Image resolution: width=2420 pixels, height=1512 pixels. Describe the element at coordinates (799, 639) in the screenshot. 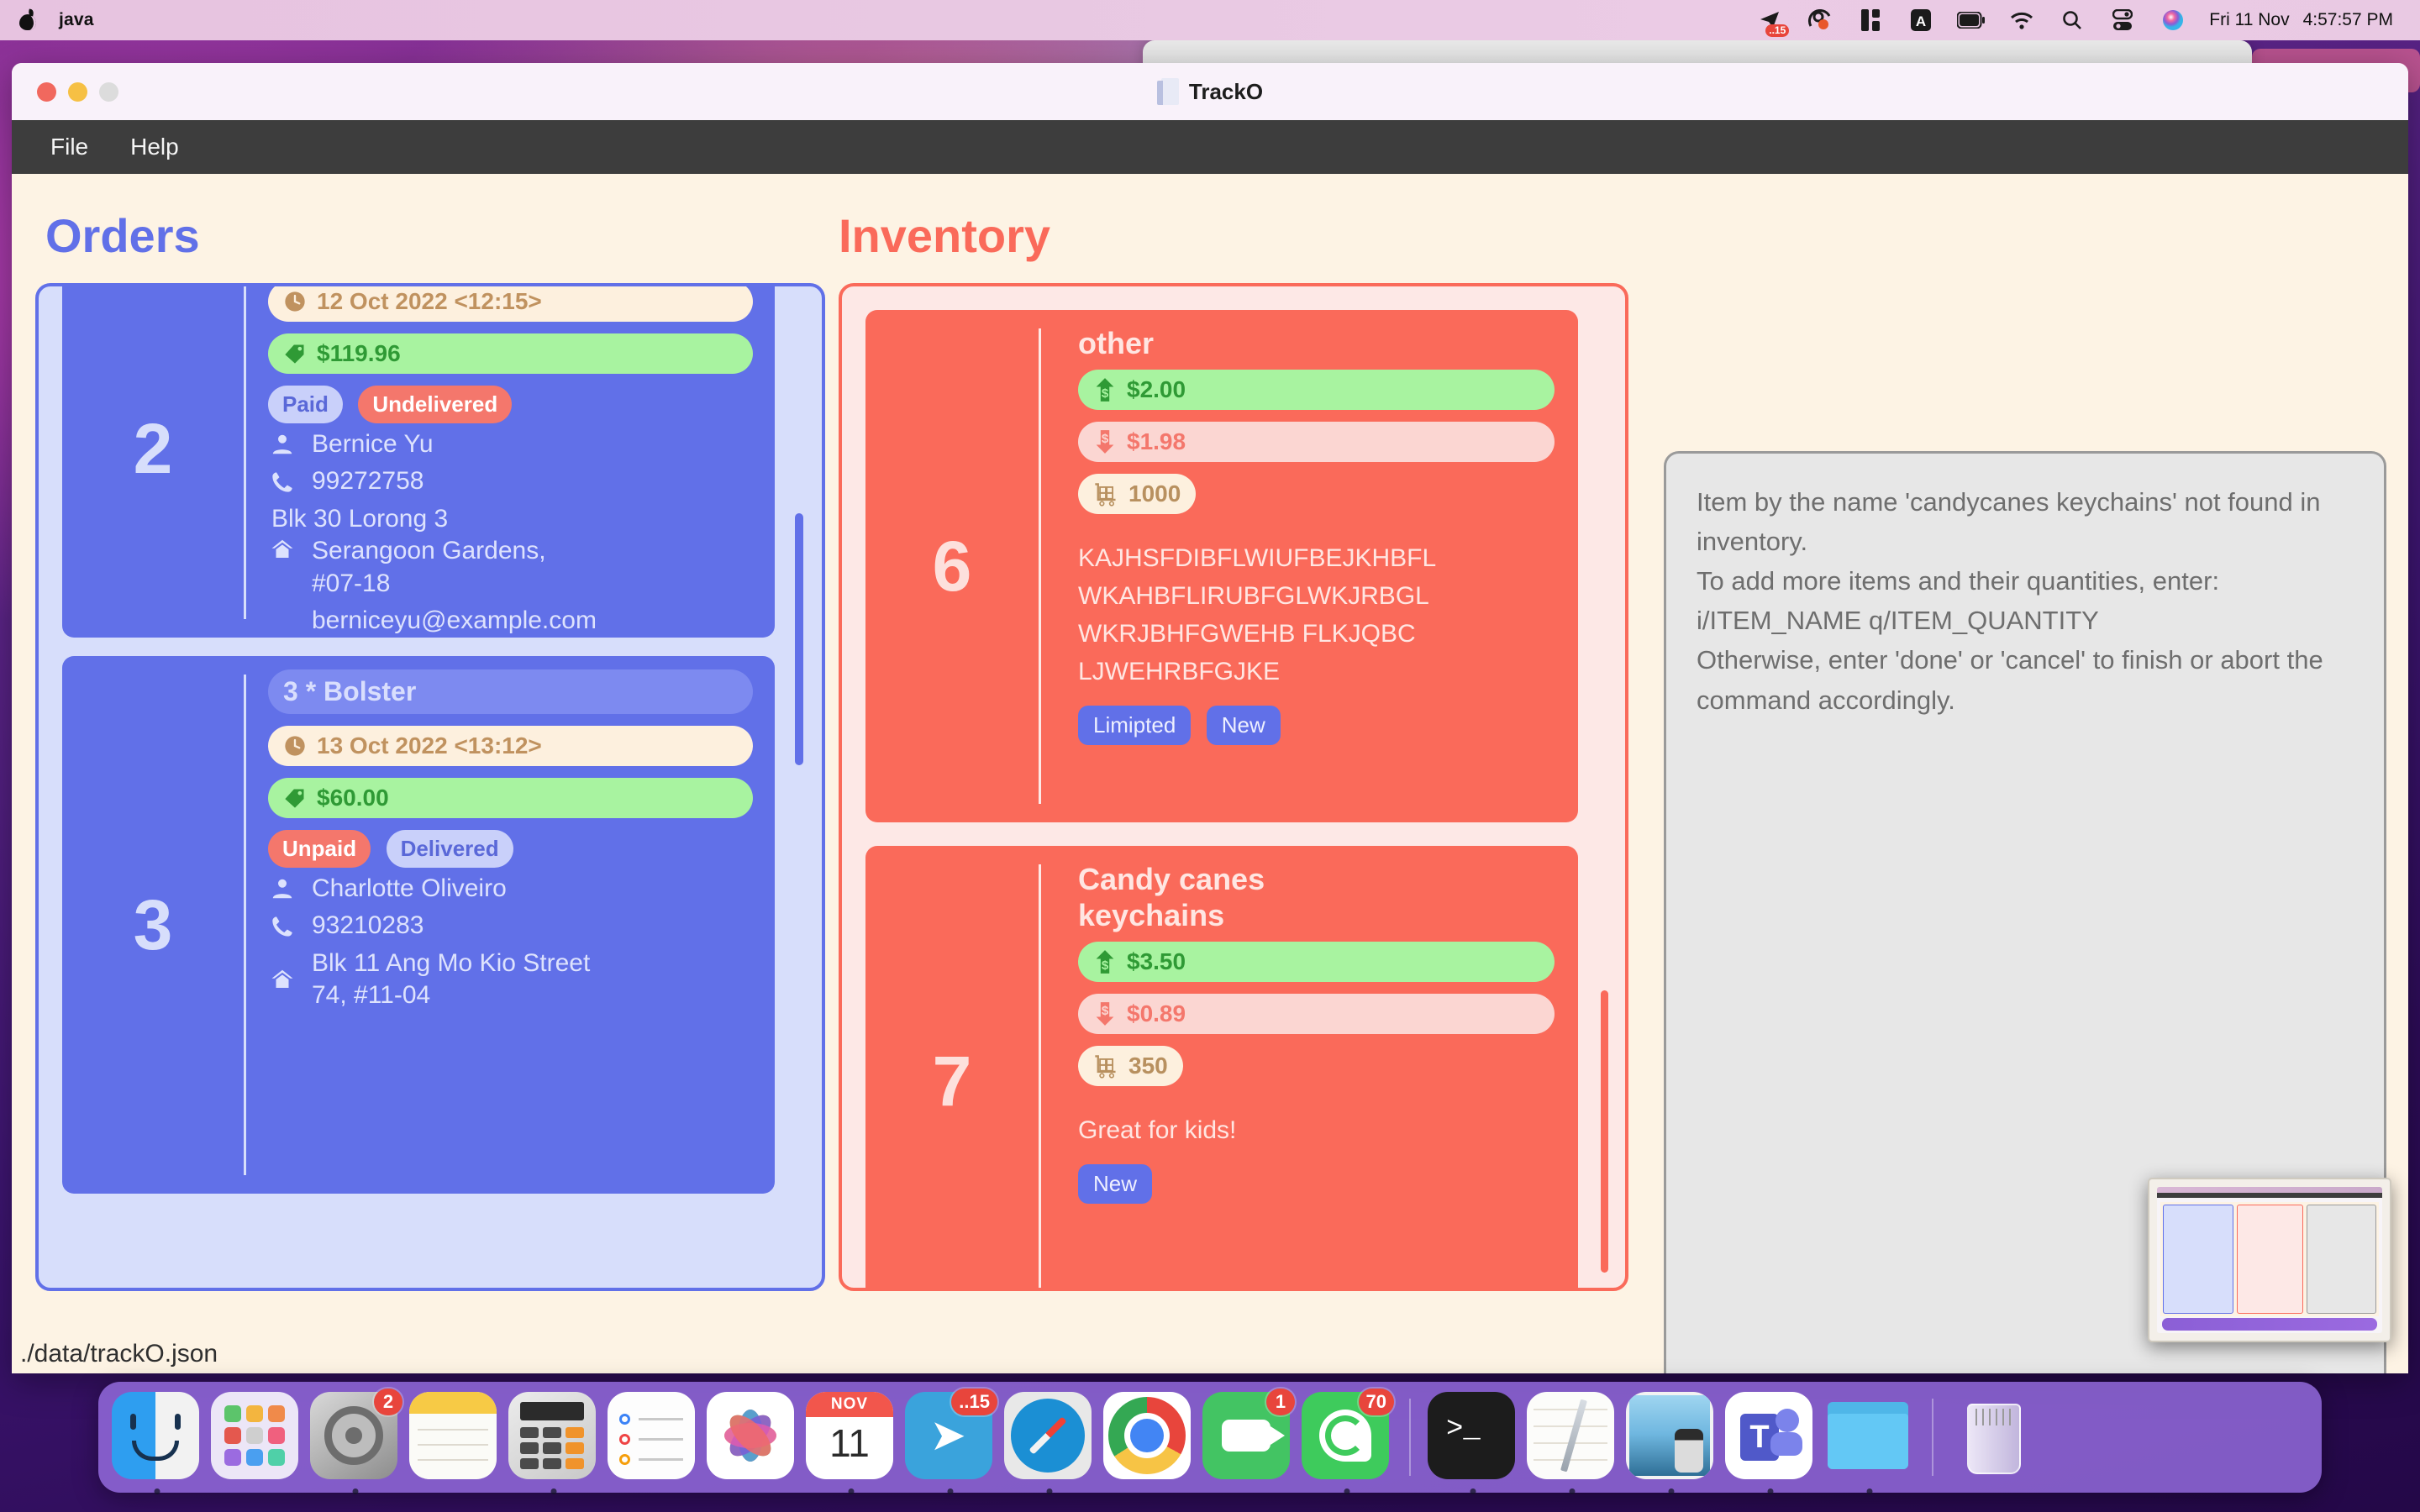

I see `orders-scrollbar` at that location.